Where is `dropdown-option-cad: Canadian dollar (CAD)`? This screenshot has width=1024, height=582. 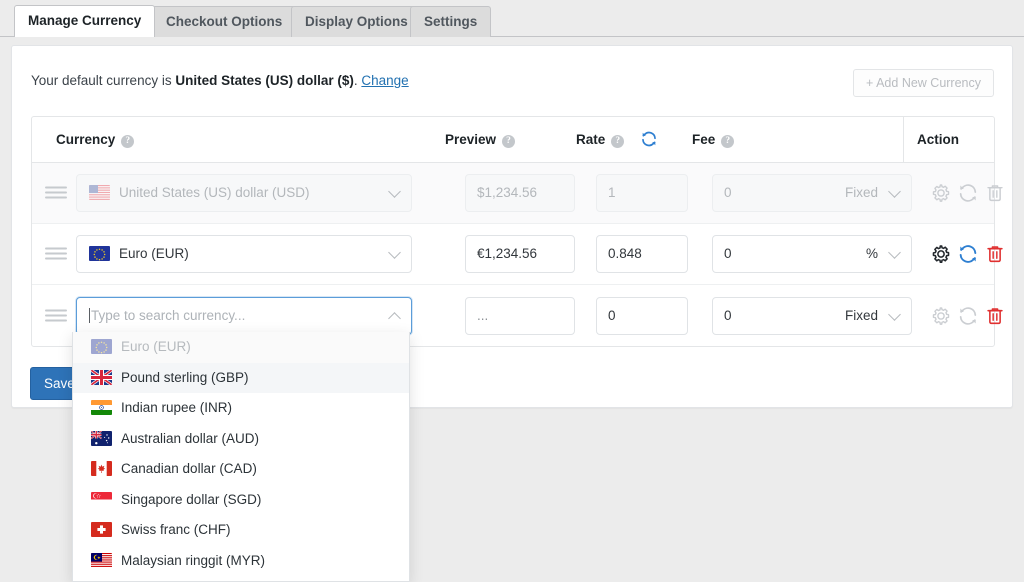 dropdown-option-cad: Canadian dollar (CAD) is located at coordinates (241, 469).